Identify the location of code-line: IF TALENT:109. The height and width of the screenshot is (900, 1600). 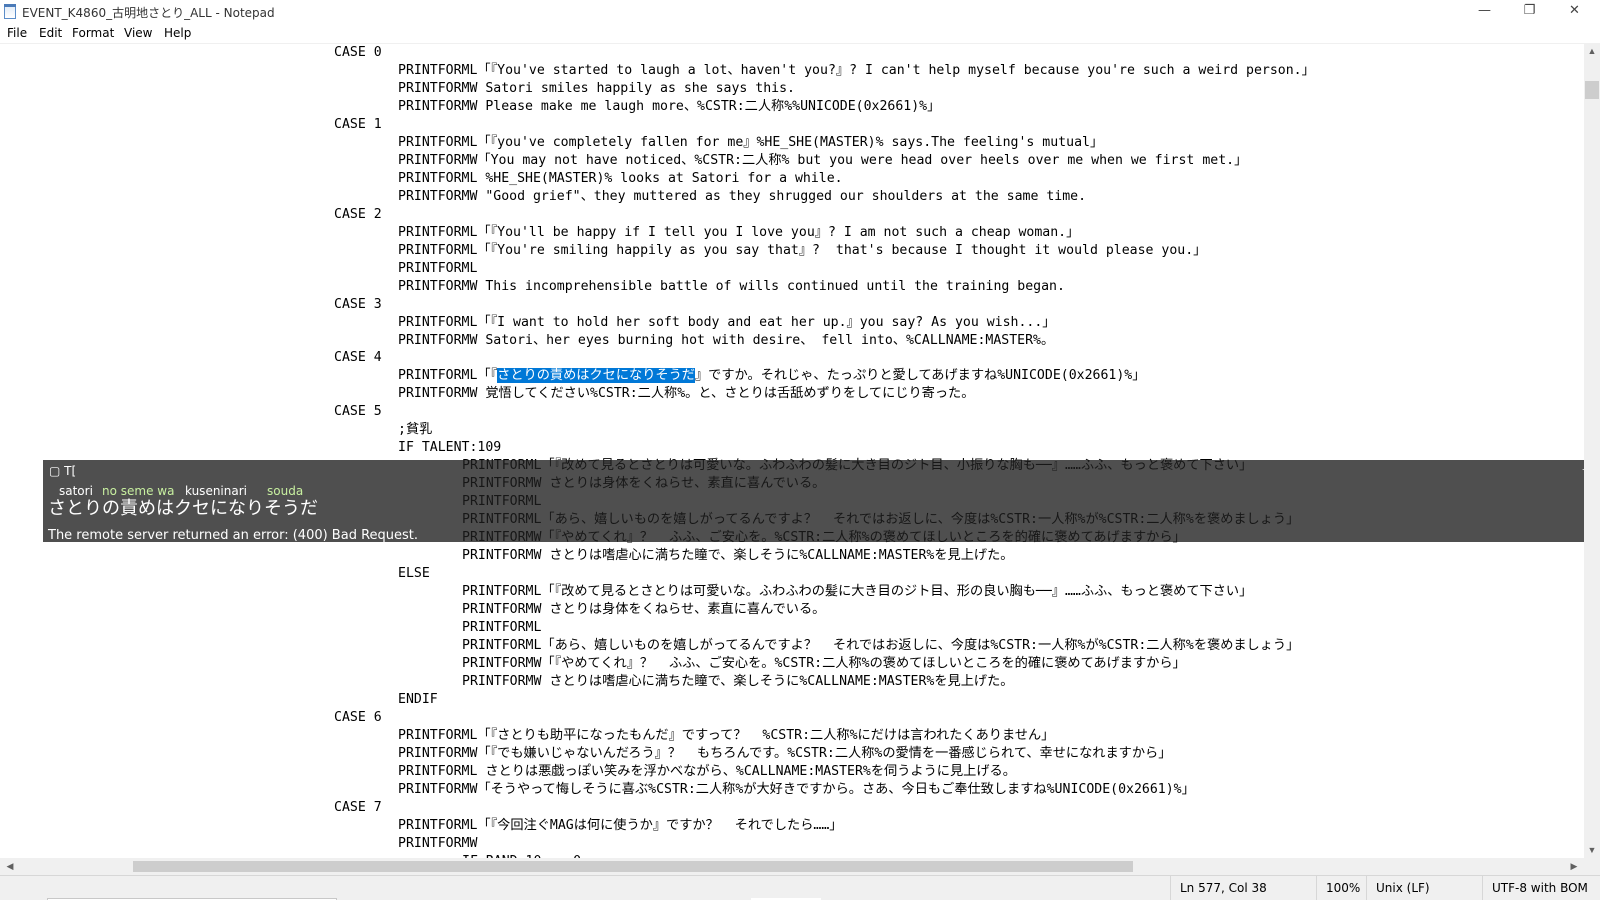
(450, 448).